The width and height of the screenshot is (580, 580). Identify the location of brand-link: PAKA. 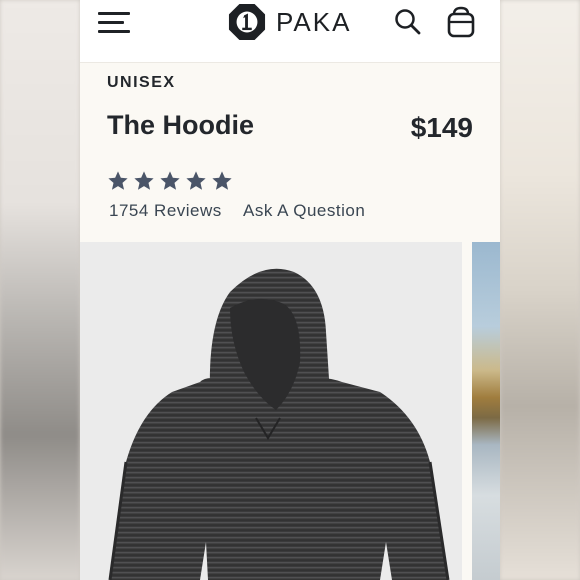
(289, 22).